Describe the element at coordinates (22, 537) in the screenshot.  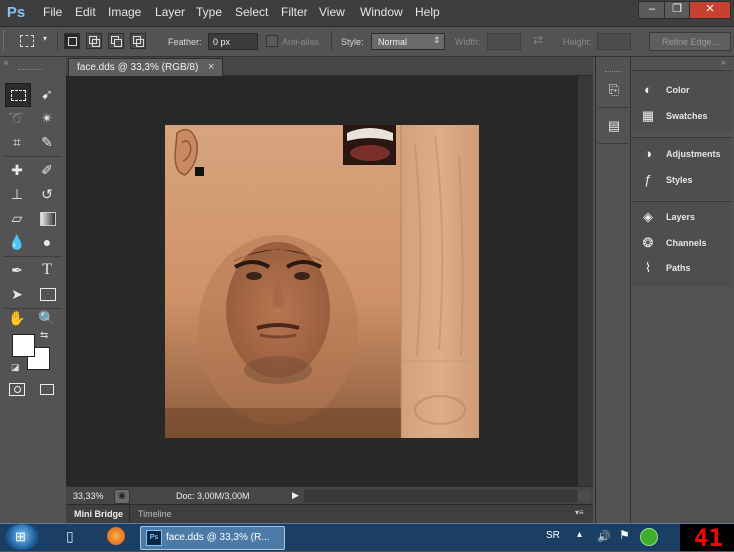
I see `start-button: ⊞` at that location.